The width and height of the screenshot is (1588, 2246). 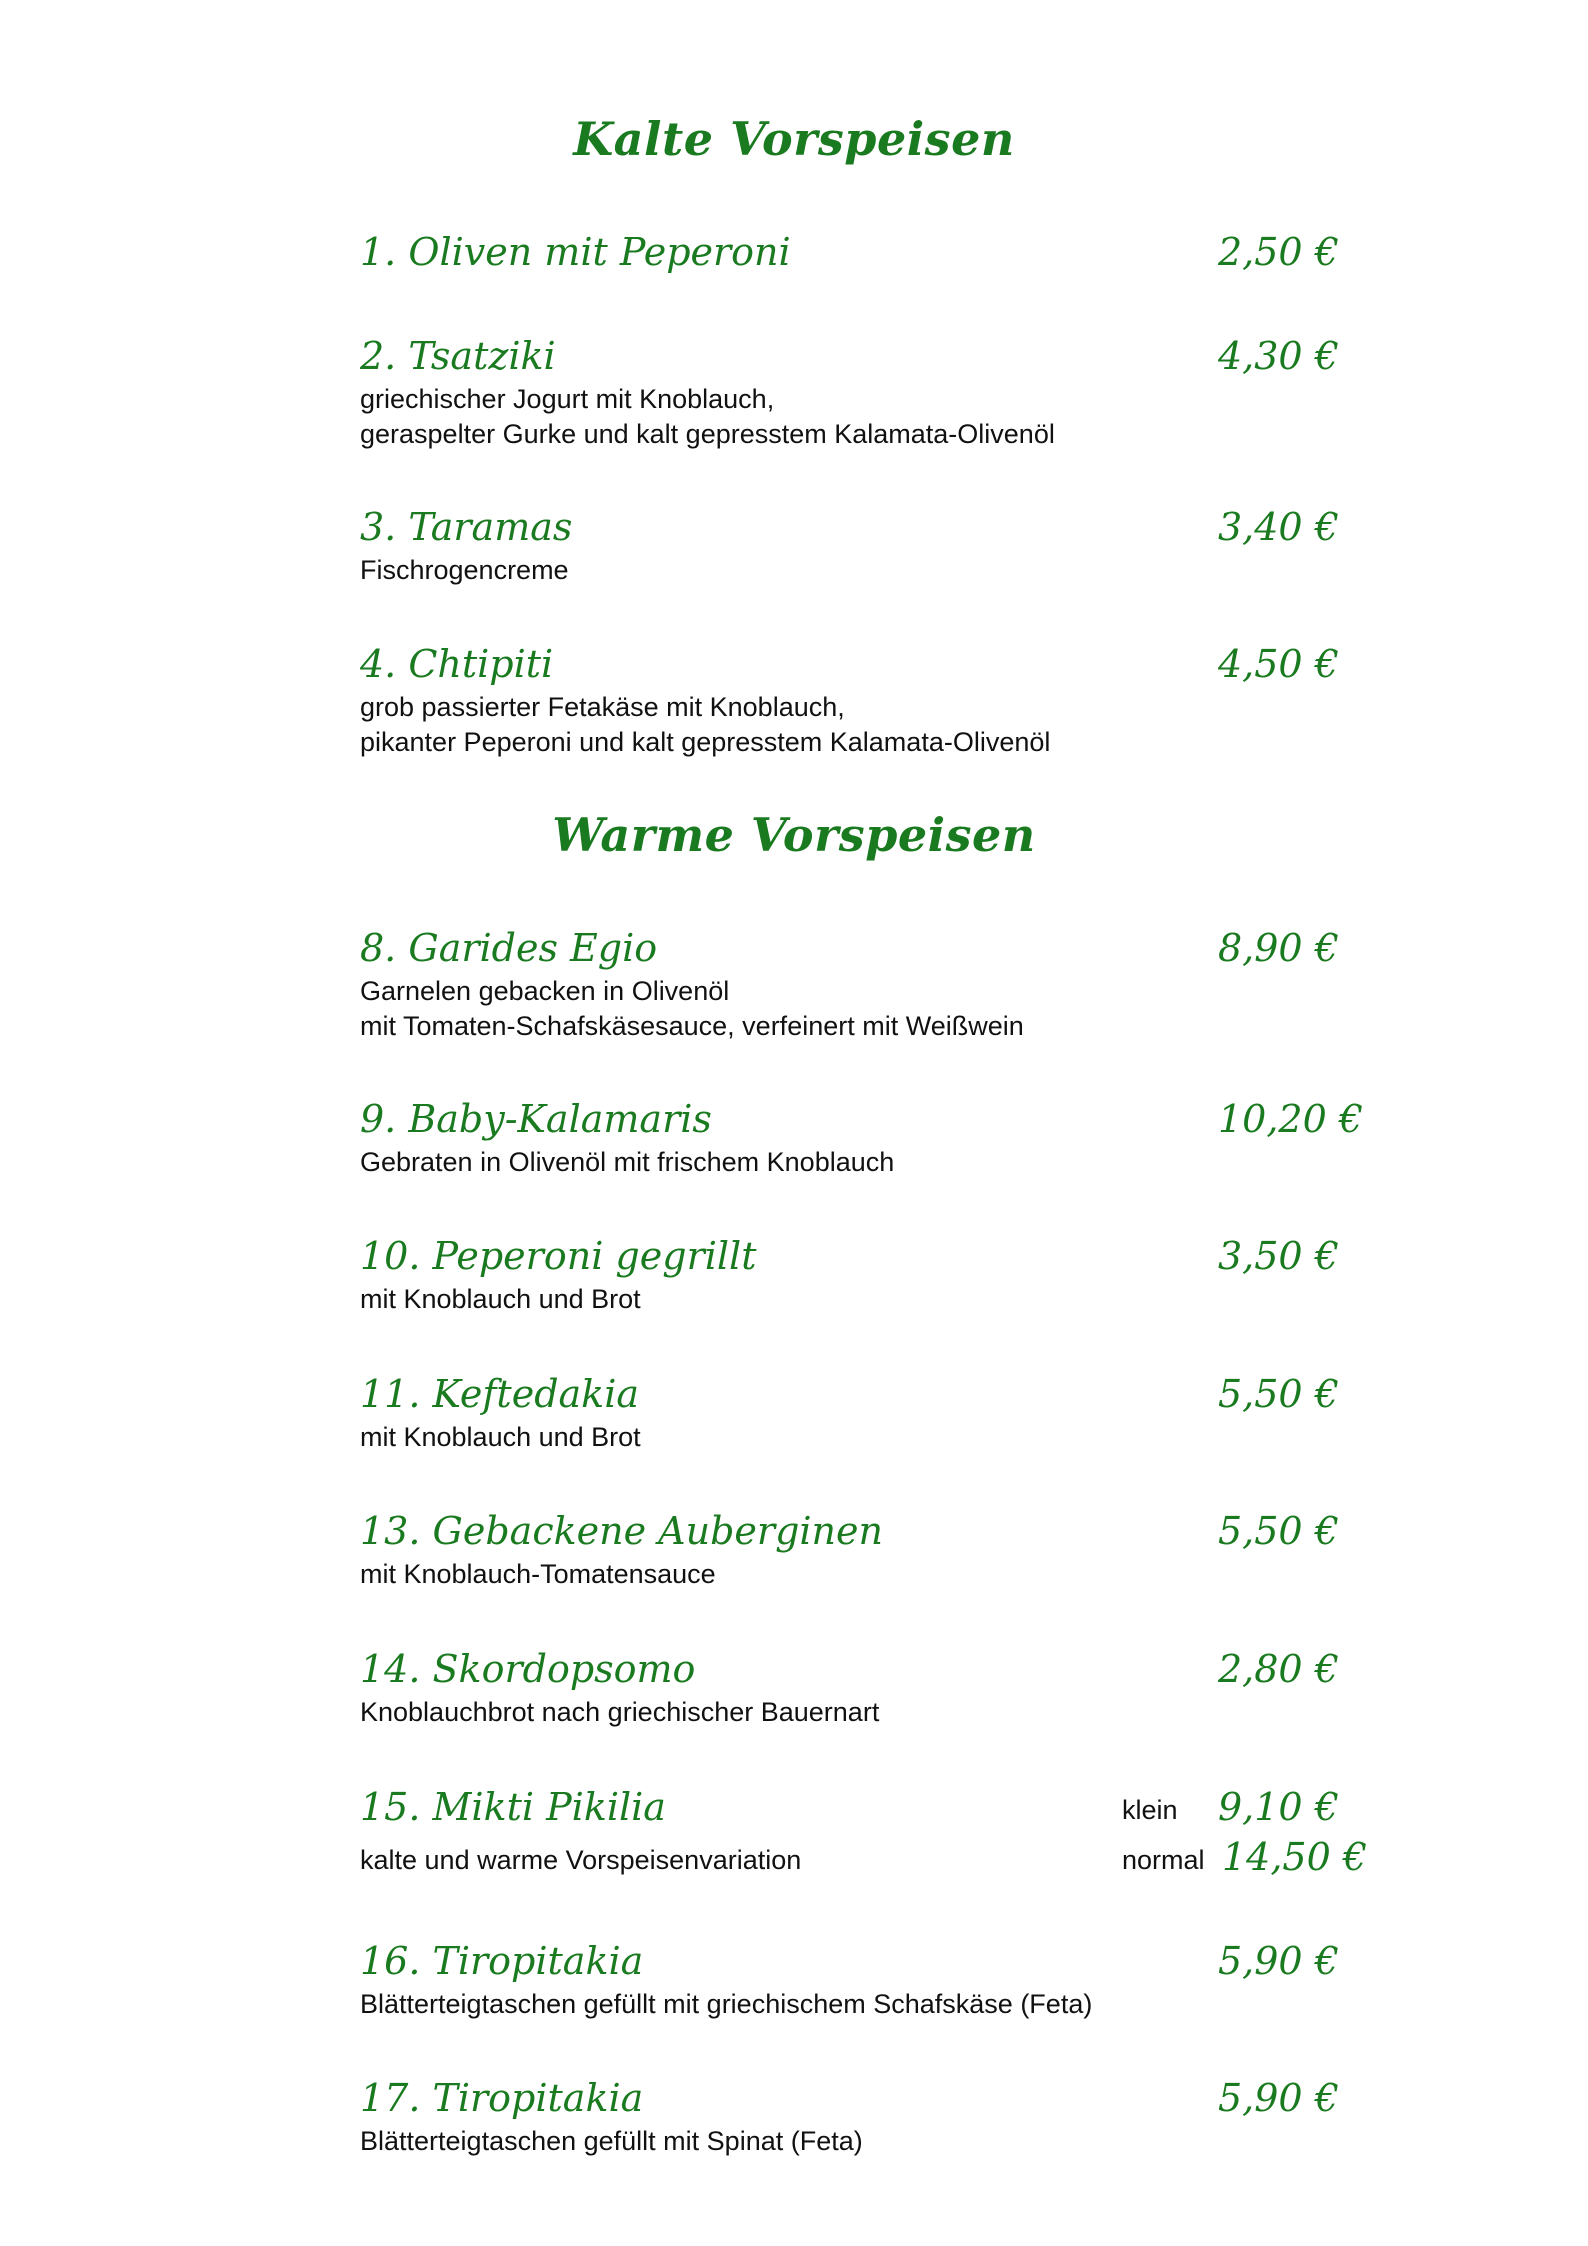 What do you see at coordinates (1163, 1860) in the screenshot?
I see `size-label-normal: normal` at bounding box center [1163, 1860].